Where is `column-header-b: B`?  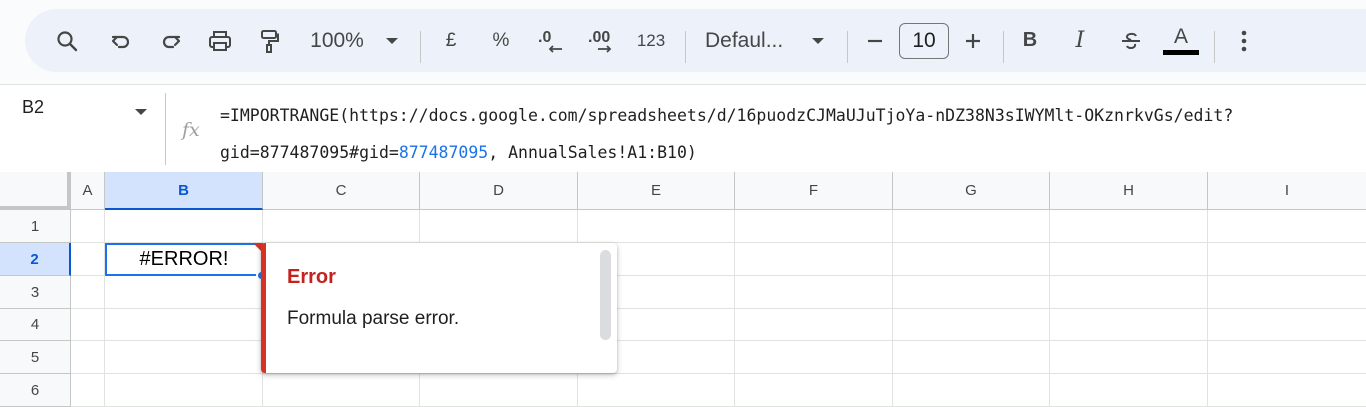
column-header-b: B is located at coordinates (184, 191).